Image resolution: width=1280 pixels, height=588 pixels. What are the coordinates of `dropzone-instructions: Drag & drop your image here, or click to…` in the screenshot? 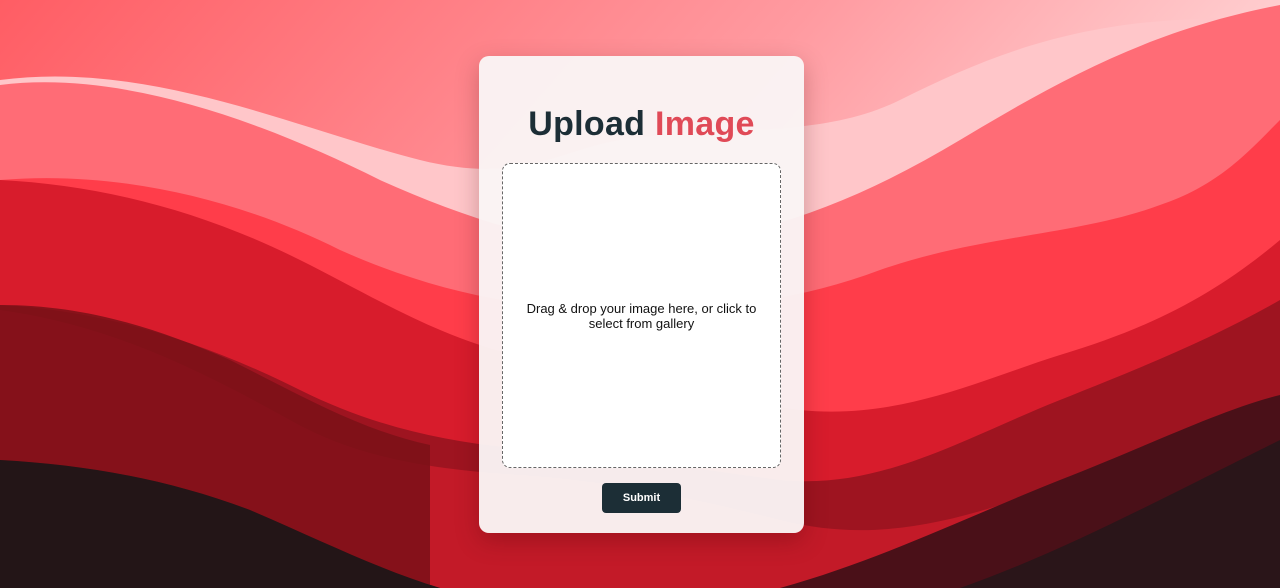 It's located at (641, 315).